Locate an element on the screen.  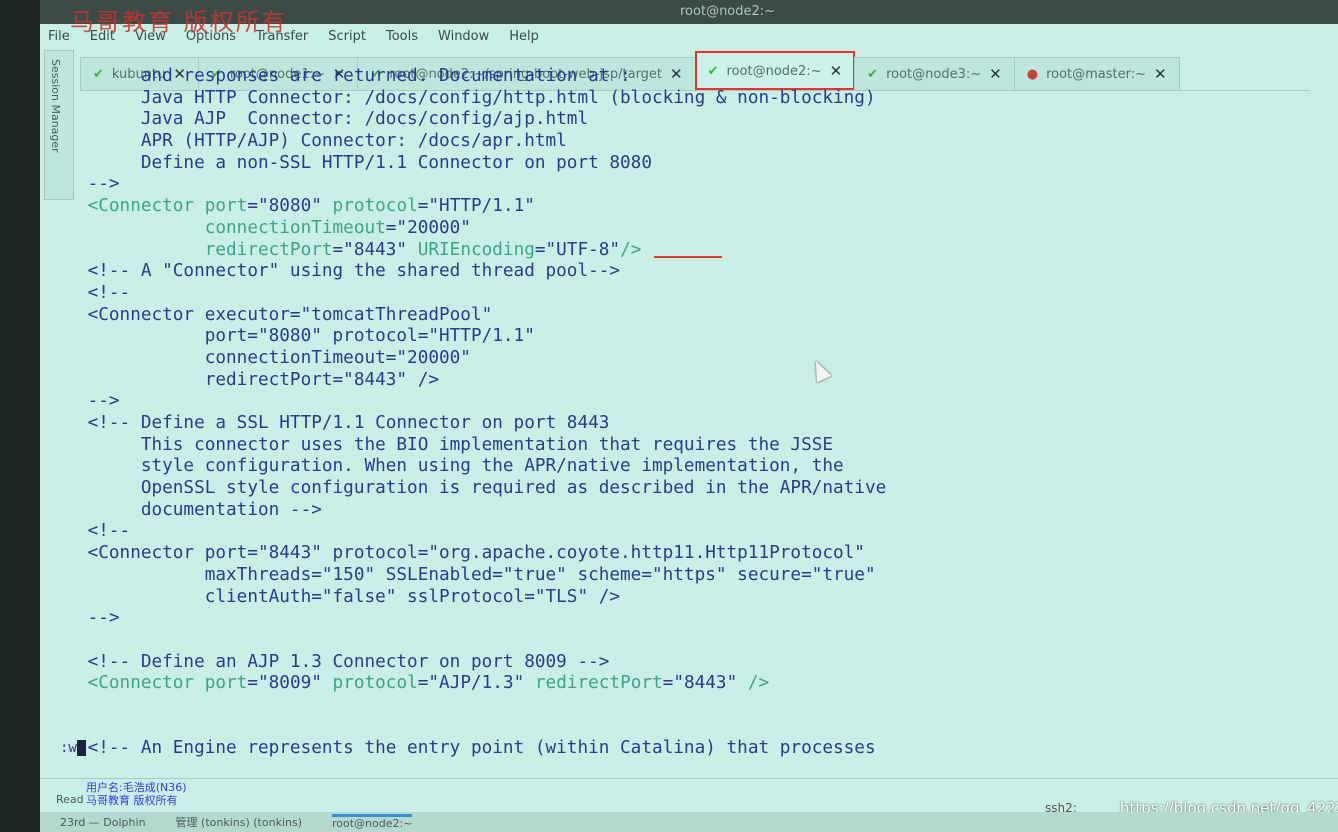
code-token: ="20000" is located at coordinates (428, 227).